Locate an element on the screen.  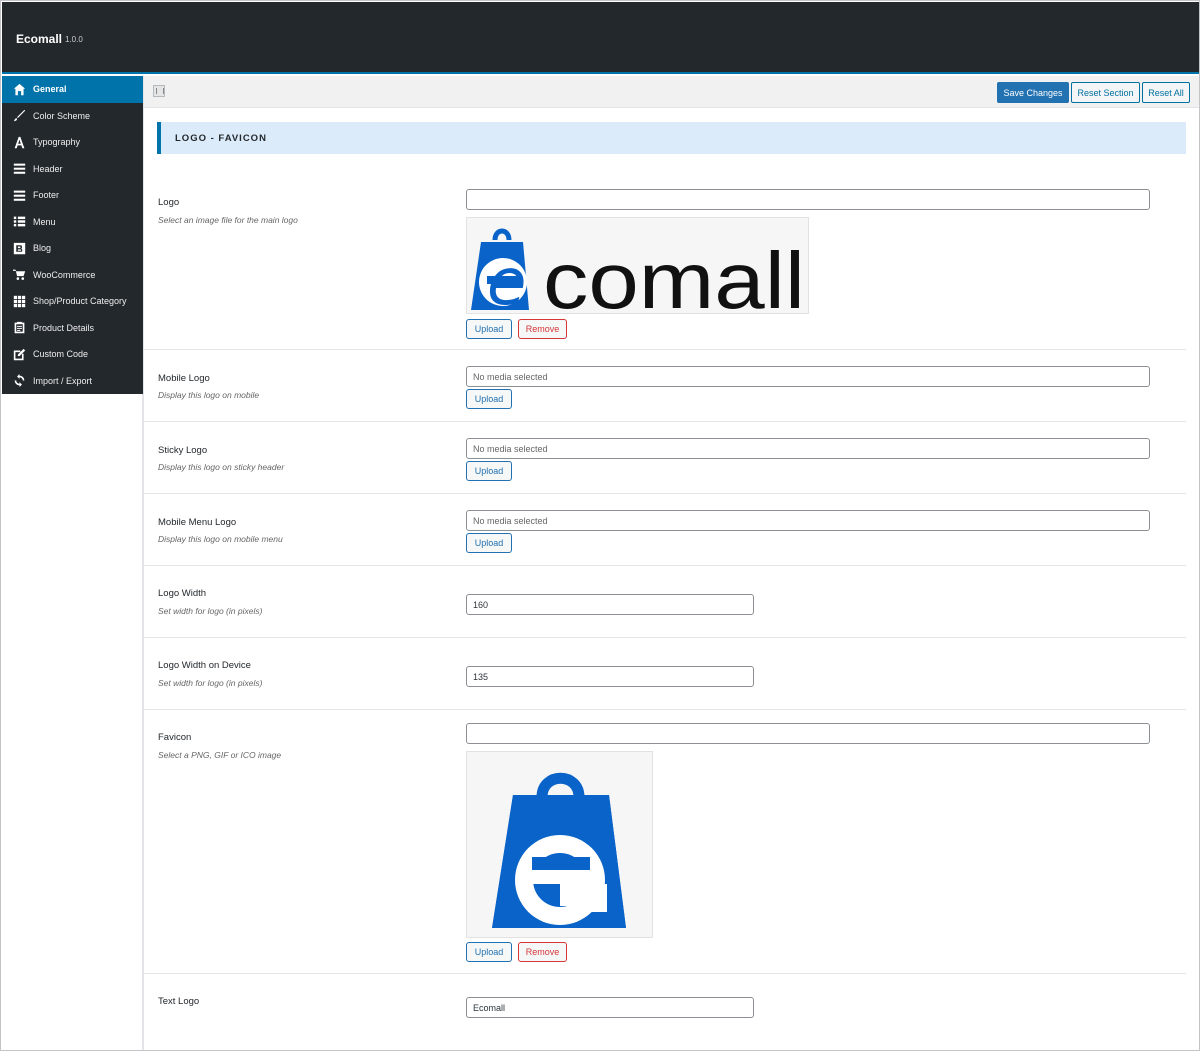
sidebar-item-product-details: Product Details is located at coordinates (72, 328).